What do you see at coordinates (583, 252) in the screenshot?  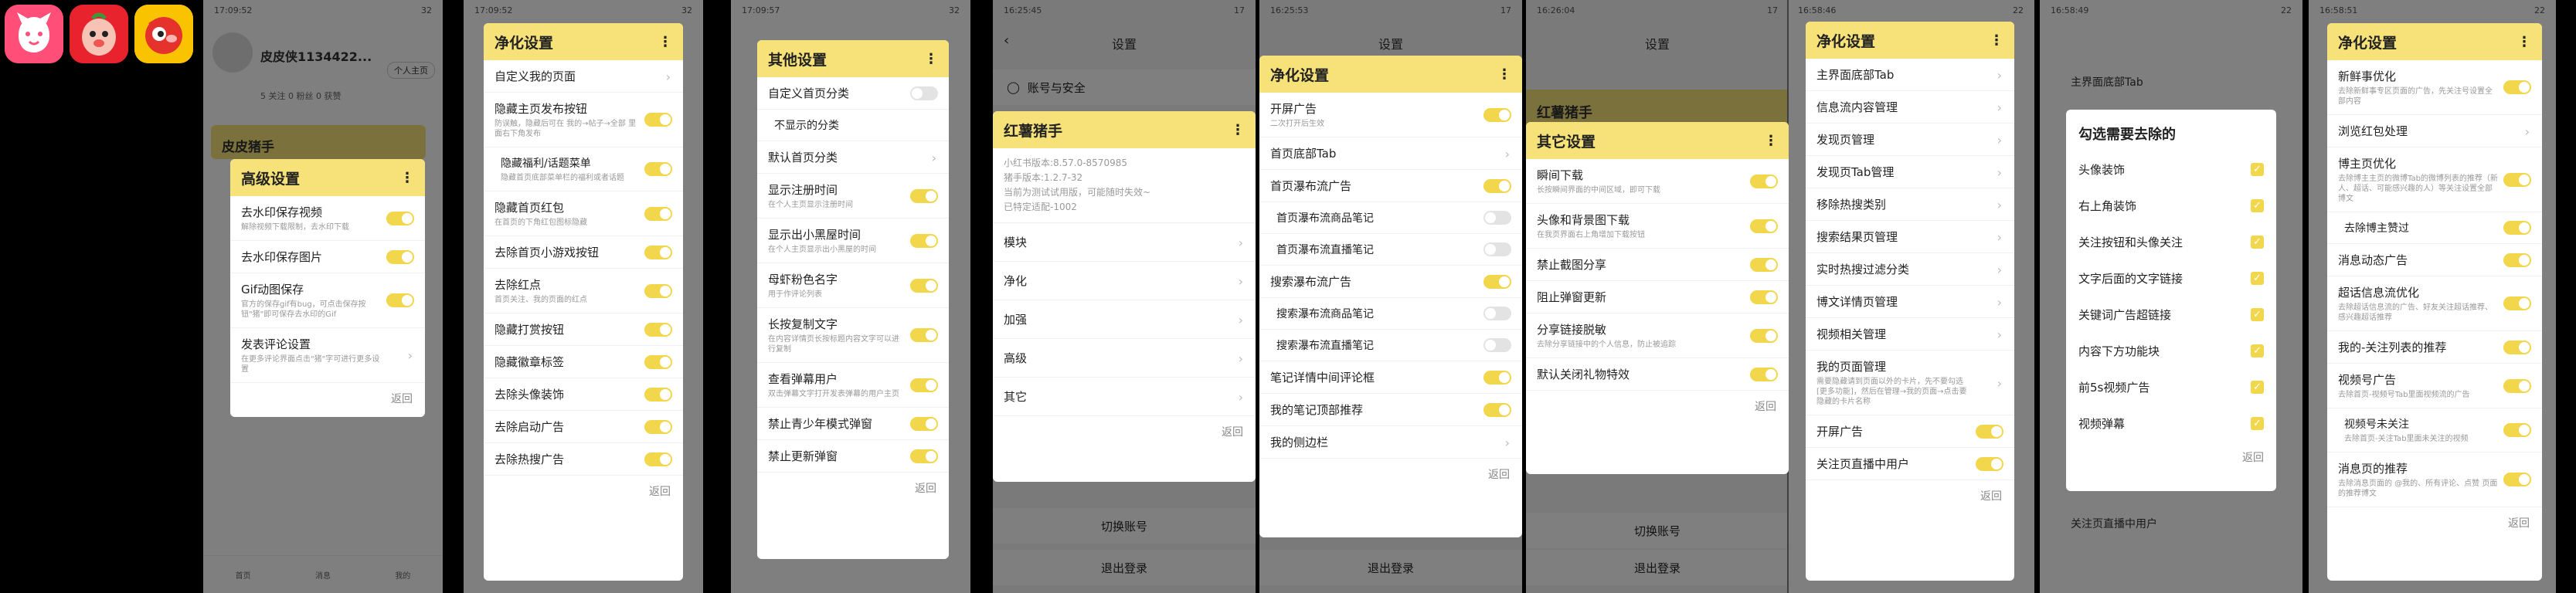 I see `setting-row: 去除首页小游戏按钮` at bounding box center [583, 252].